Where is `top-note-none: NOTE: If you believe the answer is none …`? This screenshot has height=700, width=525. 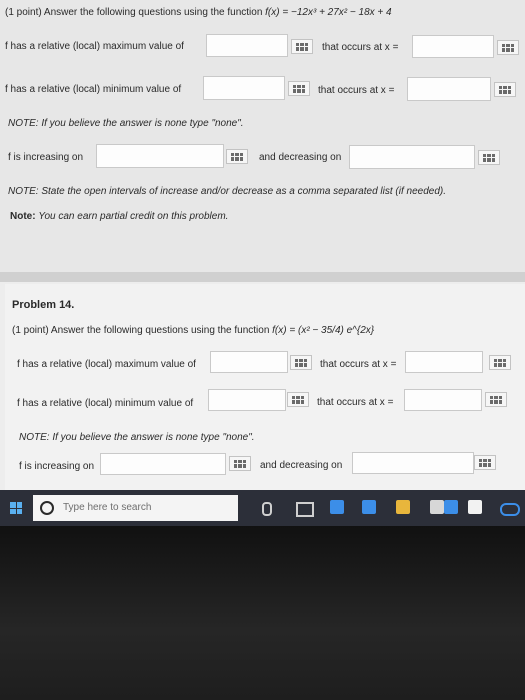 top-note-none: NOTE: If you believe the answer is none … is located at coordinates (126, 123).